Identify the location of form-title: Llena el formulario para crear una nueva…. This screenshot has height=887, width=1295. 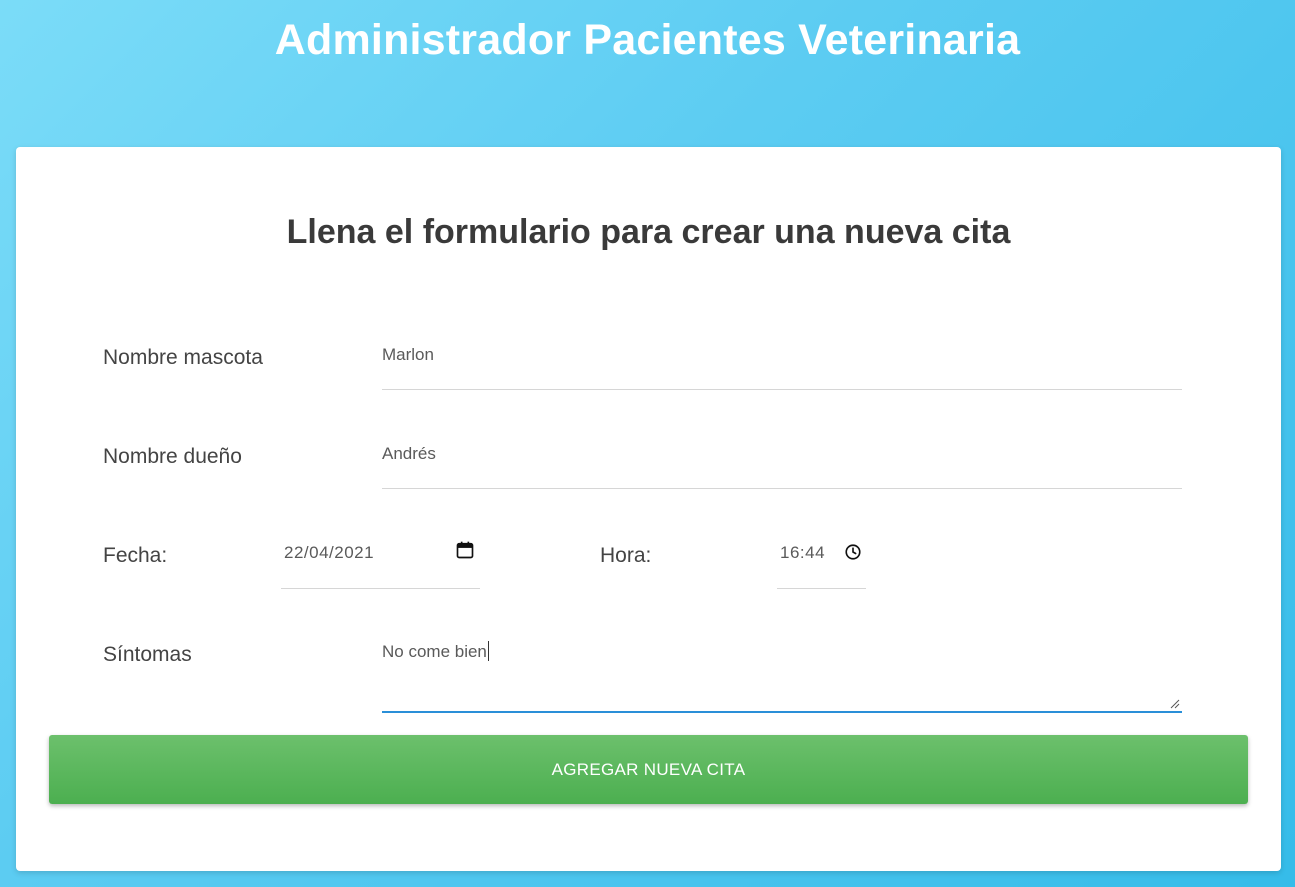
(648, 232).